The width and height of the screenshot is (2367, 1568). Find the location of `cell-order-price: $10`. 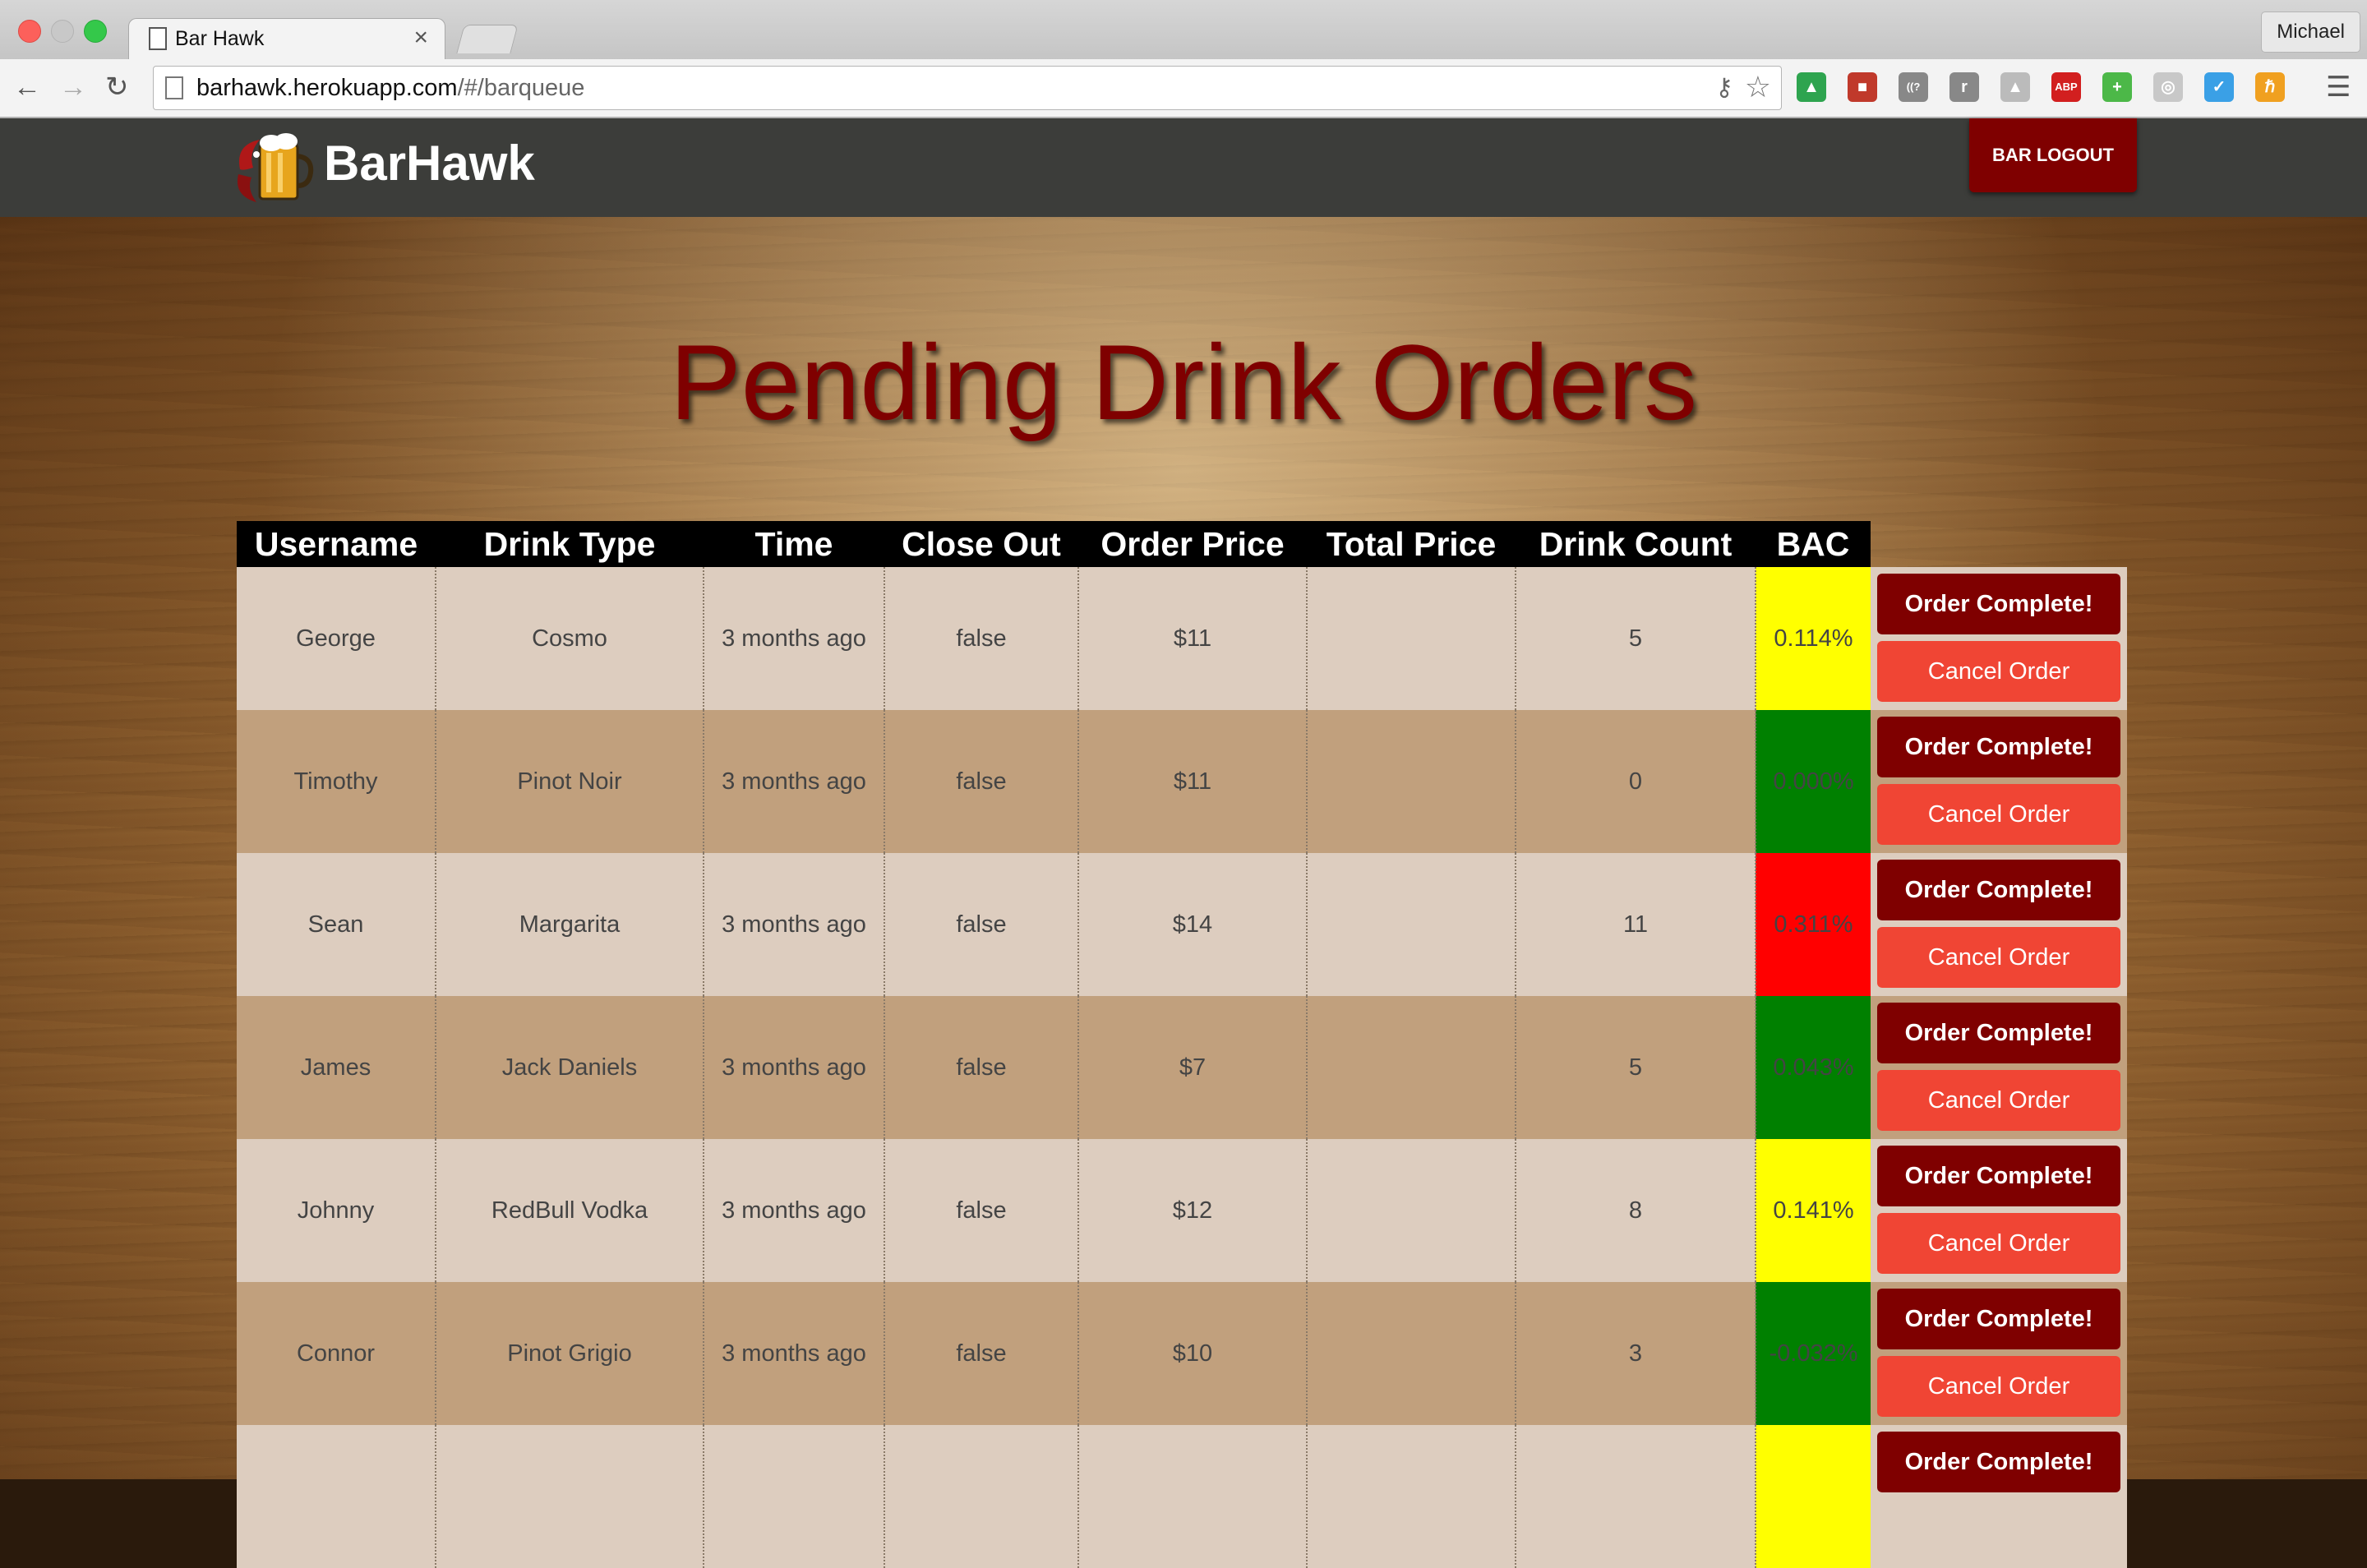

cell-order-price: $10 is located at coordinates (1193, 1353).